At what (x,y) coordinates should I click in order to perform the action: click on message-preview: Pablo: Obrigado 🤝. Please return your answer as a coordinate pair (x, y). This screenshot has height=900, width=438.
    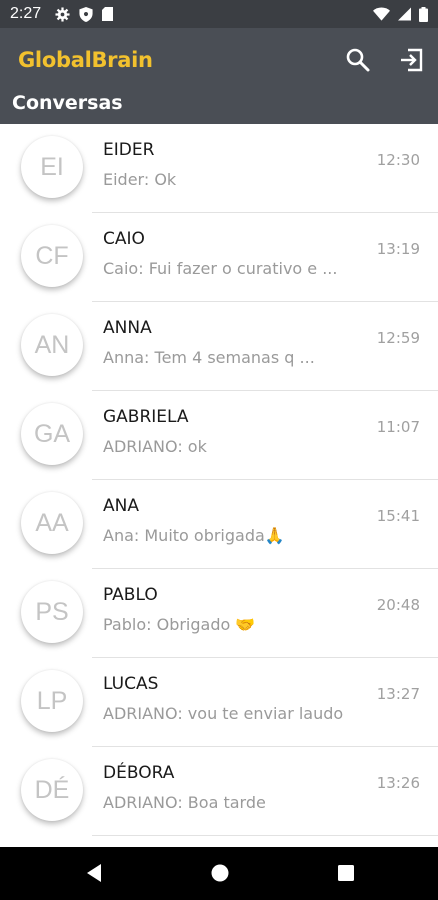
    Looking at the image, I should click on (179, 624).